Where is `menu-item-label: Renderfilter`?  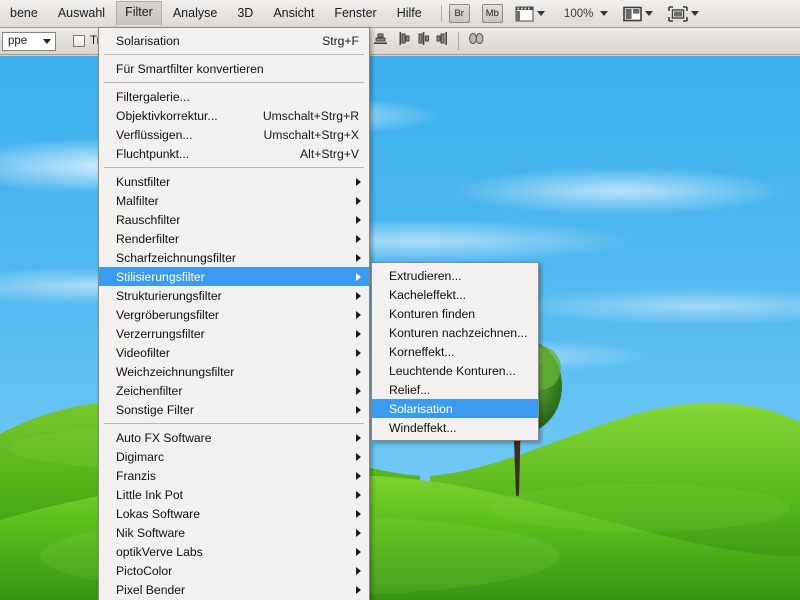 menu-item-label: Renderfilter is located at coordinates (147, 238).